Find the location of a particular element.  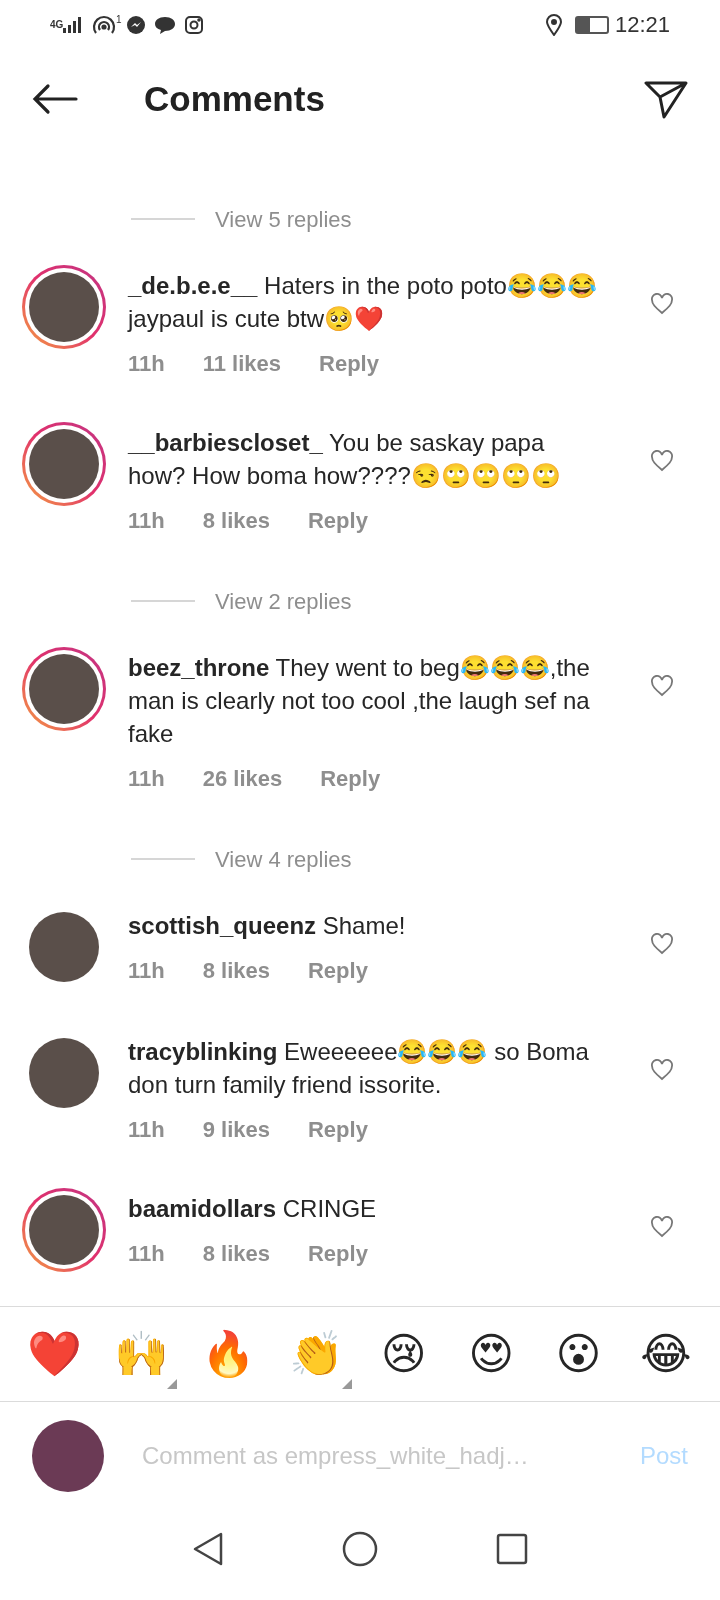

like-count: 26 likes is located at coordinates (242, 778).